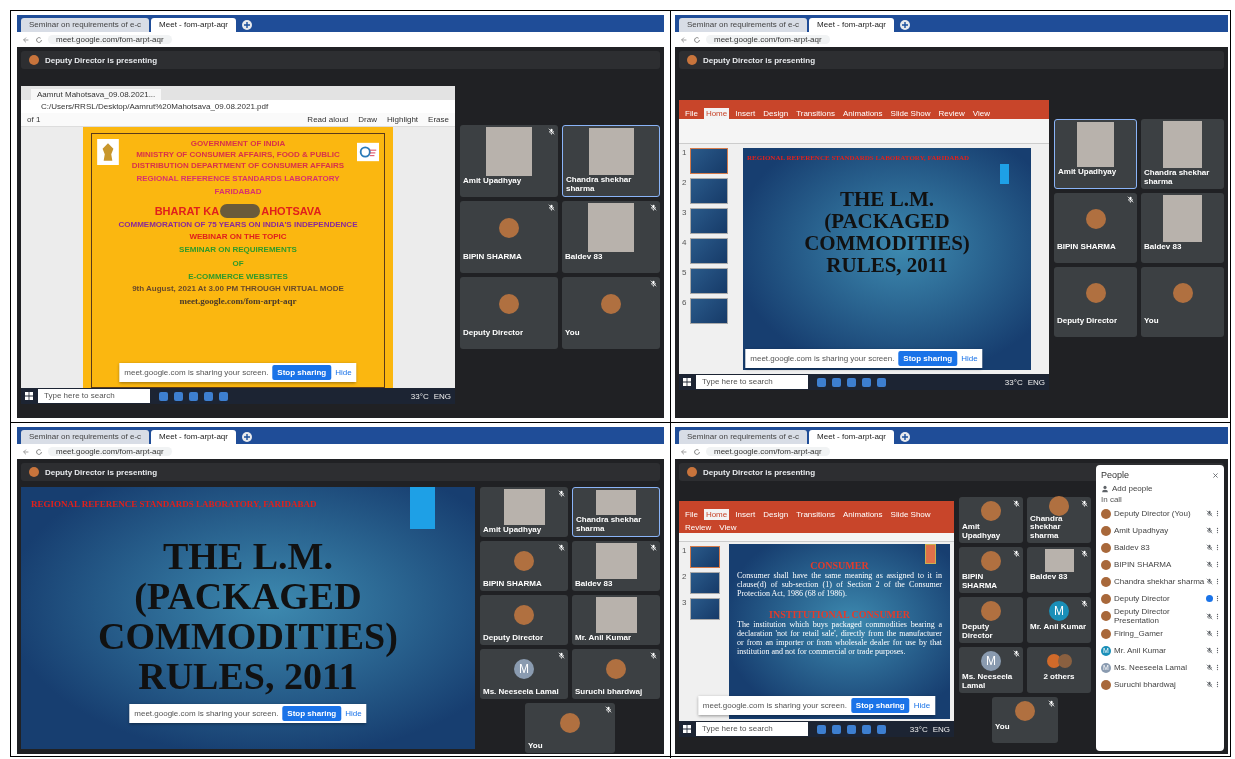 This screenshot has width=1235, height=759. Describe the element at coordinates (745, 113) in the screenshot. I see `ribbon-tab: Insert` at that location.